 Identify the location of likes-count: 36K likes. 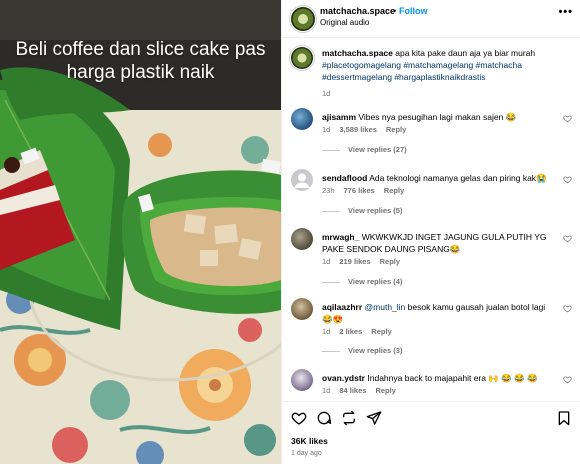
(309, 441).